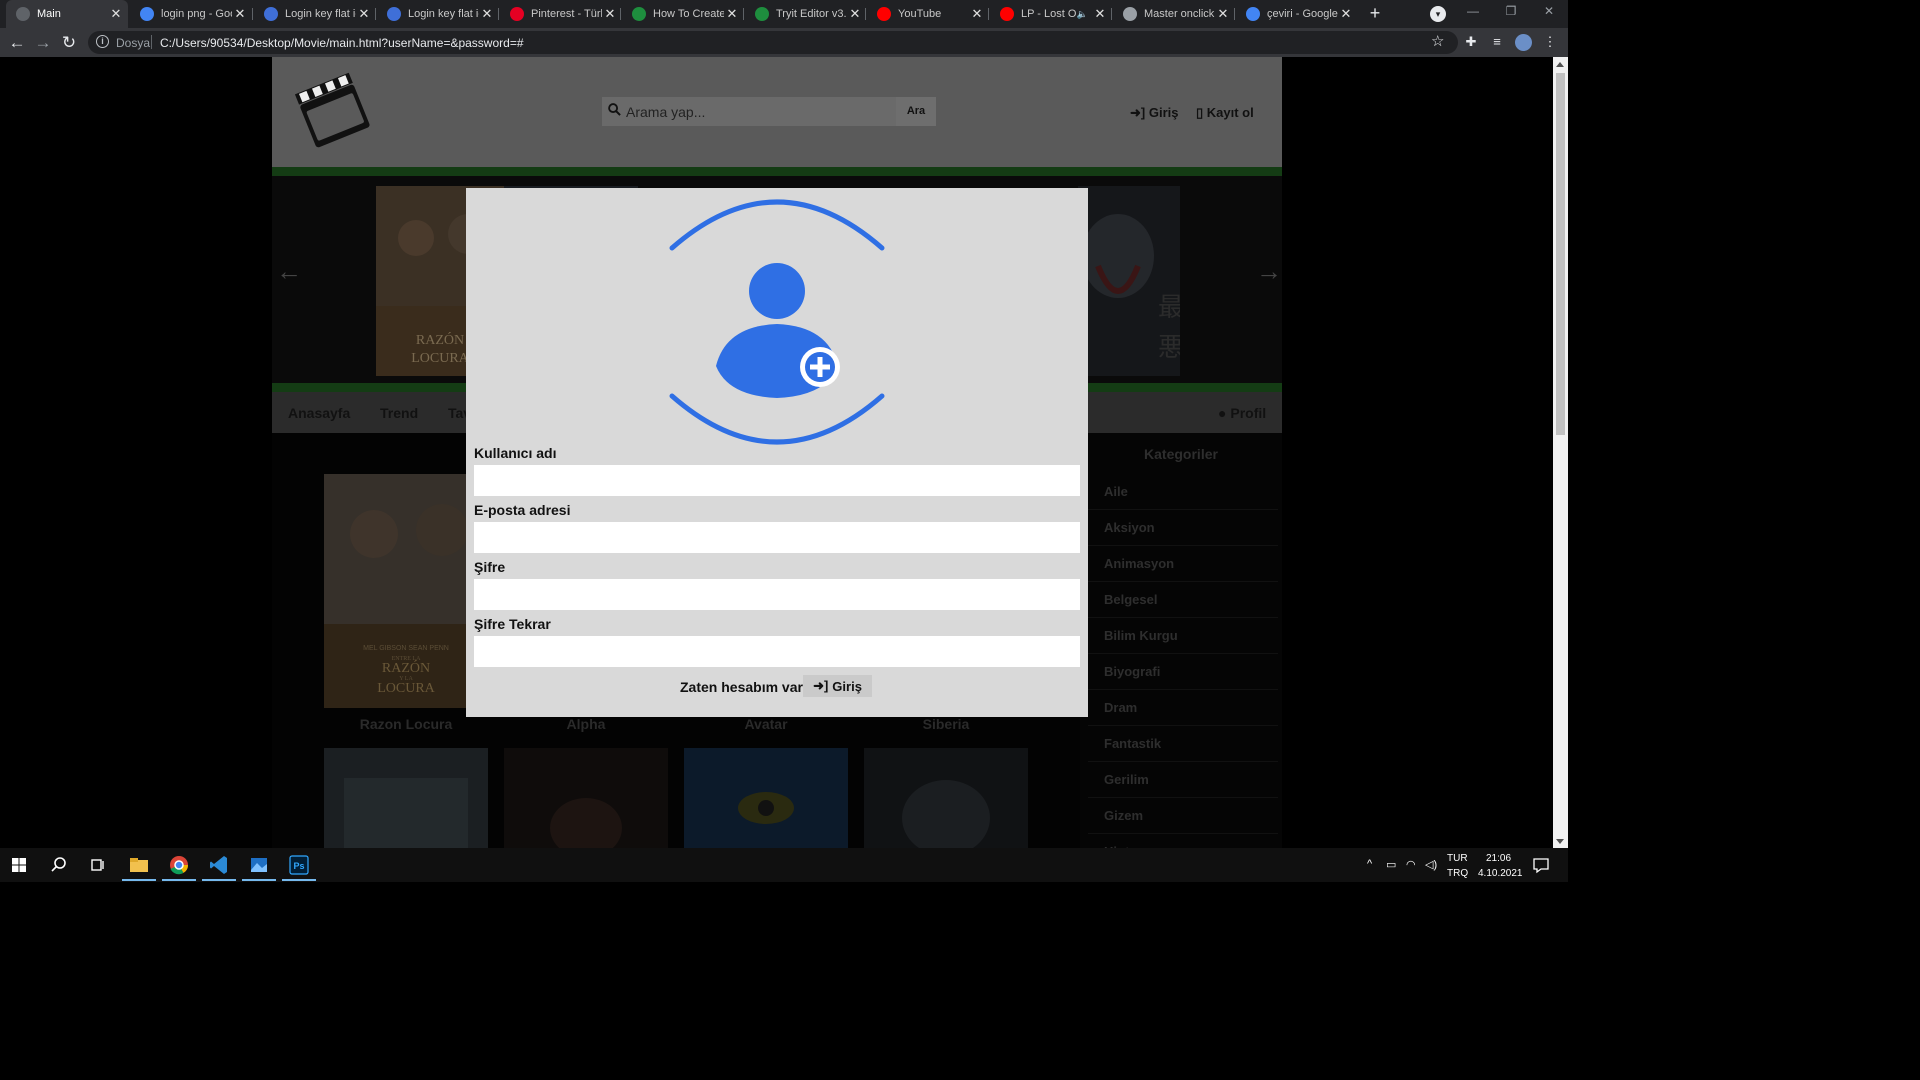 Image resolution: width=1920 pixels, height=1080 pixels. Describe the element at coordinates (1438, 14) in the screenshot. I see `tab-search-icon: ▾` at that location.